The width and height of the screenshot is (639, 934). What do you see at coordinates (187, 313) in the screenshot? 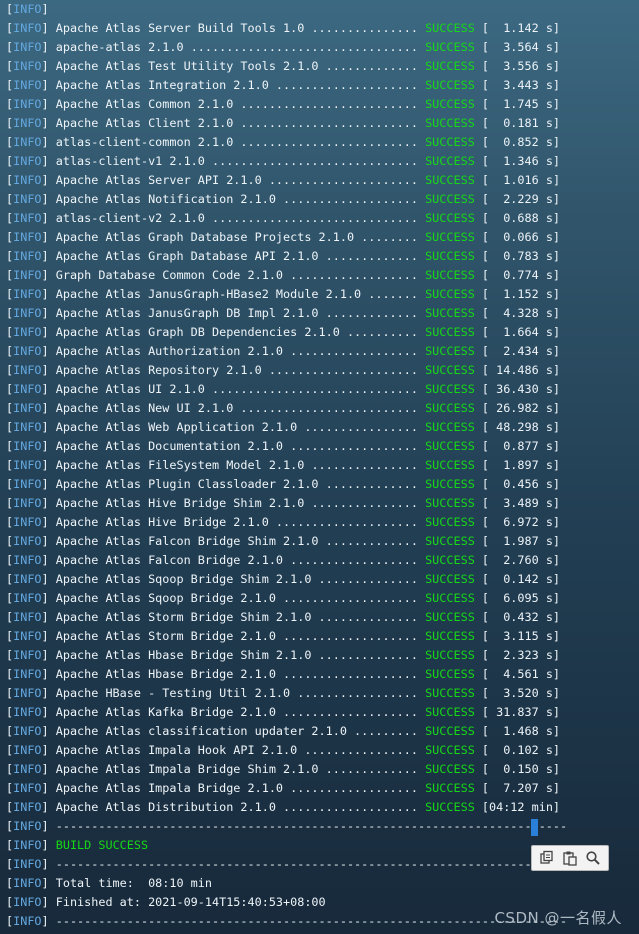
I see `module-name: Apache Atlas JanusGraph DB Impl 2.1.0` at bounding box center [187, 313].